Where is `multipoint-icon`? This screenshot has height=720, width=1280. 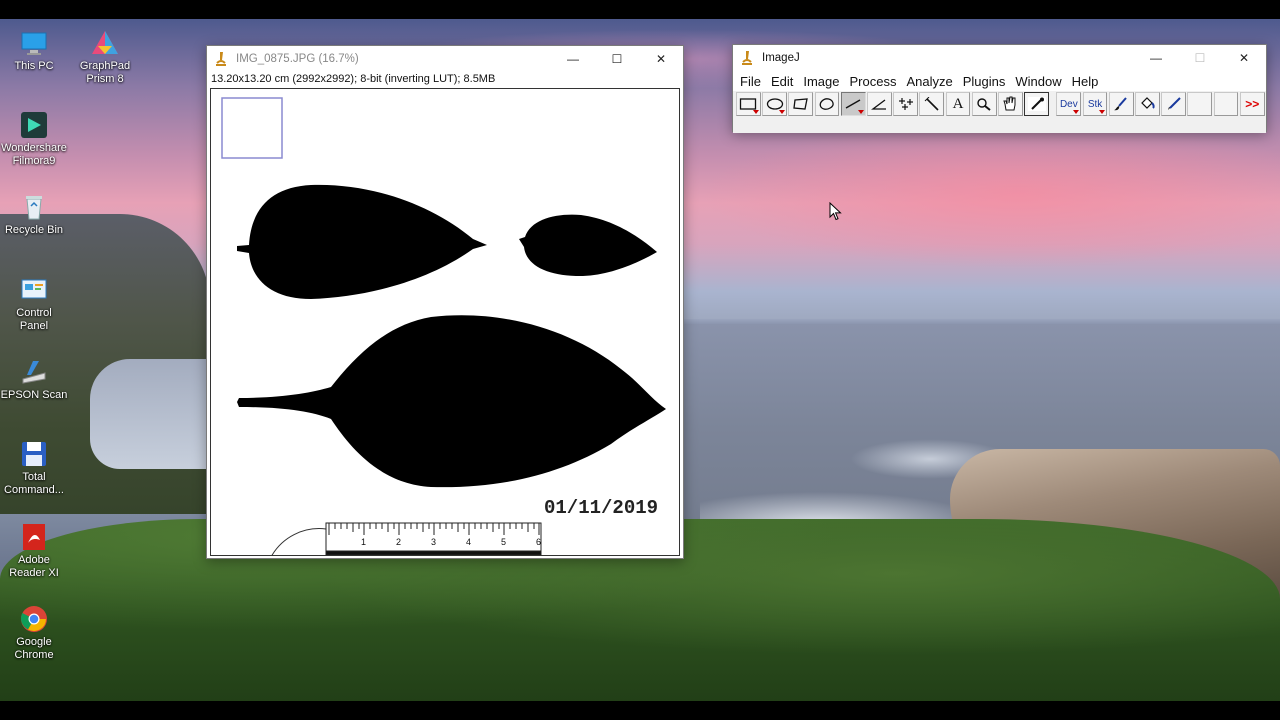
multipoint-icon is located at coordinates (905, 104).